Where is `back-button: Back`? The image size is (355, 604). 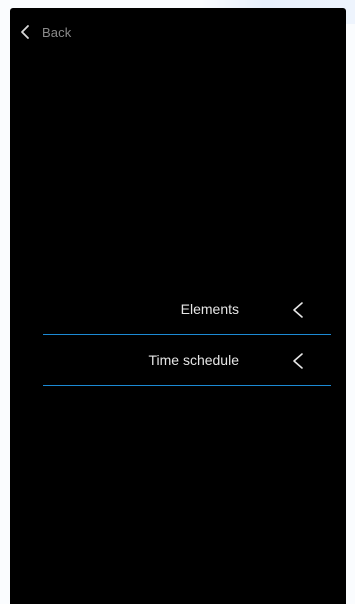
back-button: Back is located at coordinates (44, 32).